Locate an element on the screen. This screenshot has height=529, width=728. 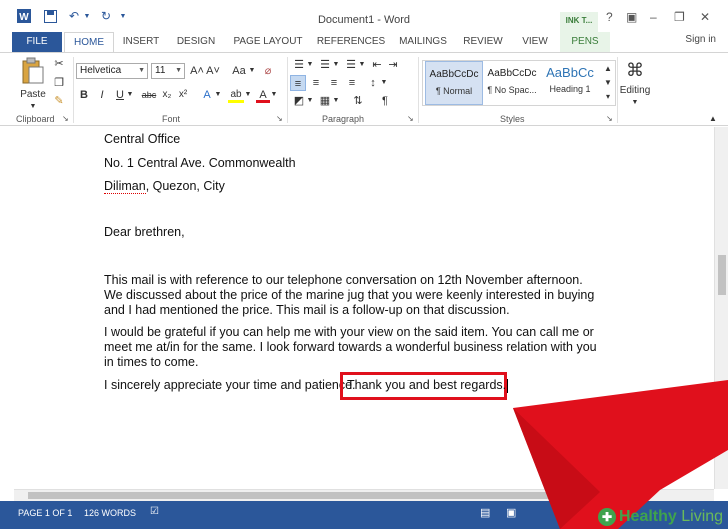
healthy-living-watermark: ✚ Healthy Living is located at coordinates (660, 517).